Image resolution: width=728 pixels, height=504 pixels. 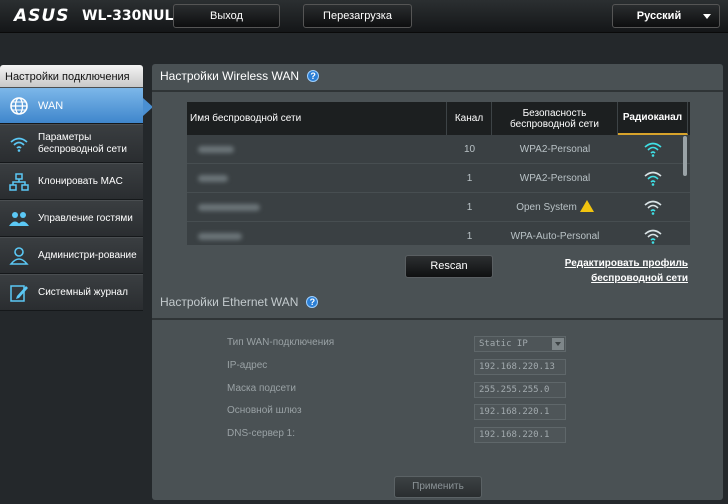 What do you see at coordinates (261, 433) in the screenshot?
I see `dns1-label: DNS-сервер 1:` at bounding box center [261, 433].